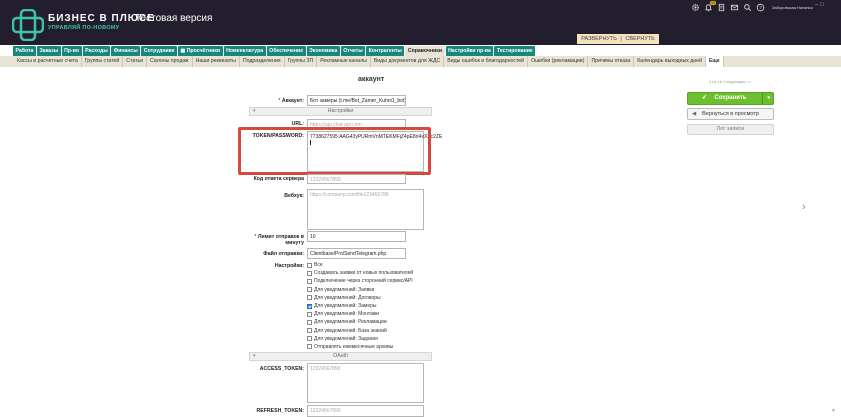  Describe the element at coordinates (309, 306) in the screenshot. I see `checkbox-checked` at that location.